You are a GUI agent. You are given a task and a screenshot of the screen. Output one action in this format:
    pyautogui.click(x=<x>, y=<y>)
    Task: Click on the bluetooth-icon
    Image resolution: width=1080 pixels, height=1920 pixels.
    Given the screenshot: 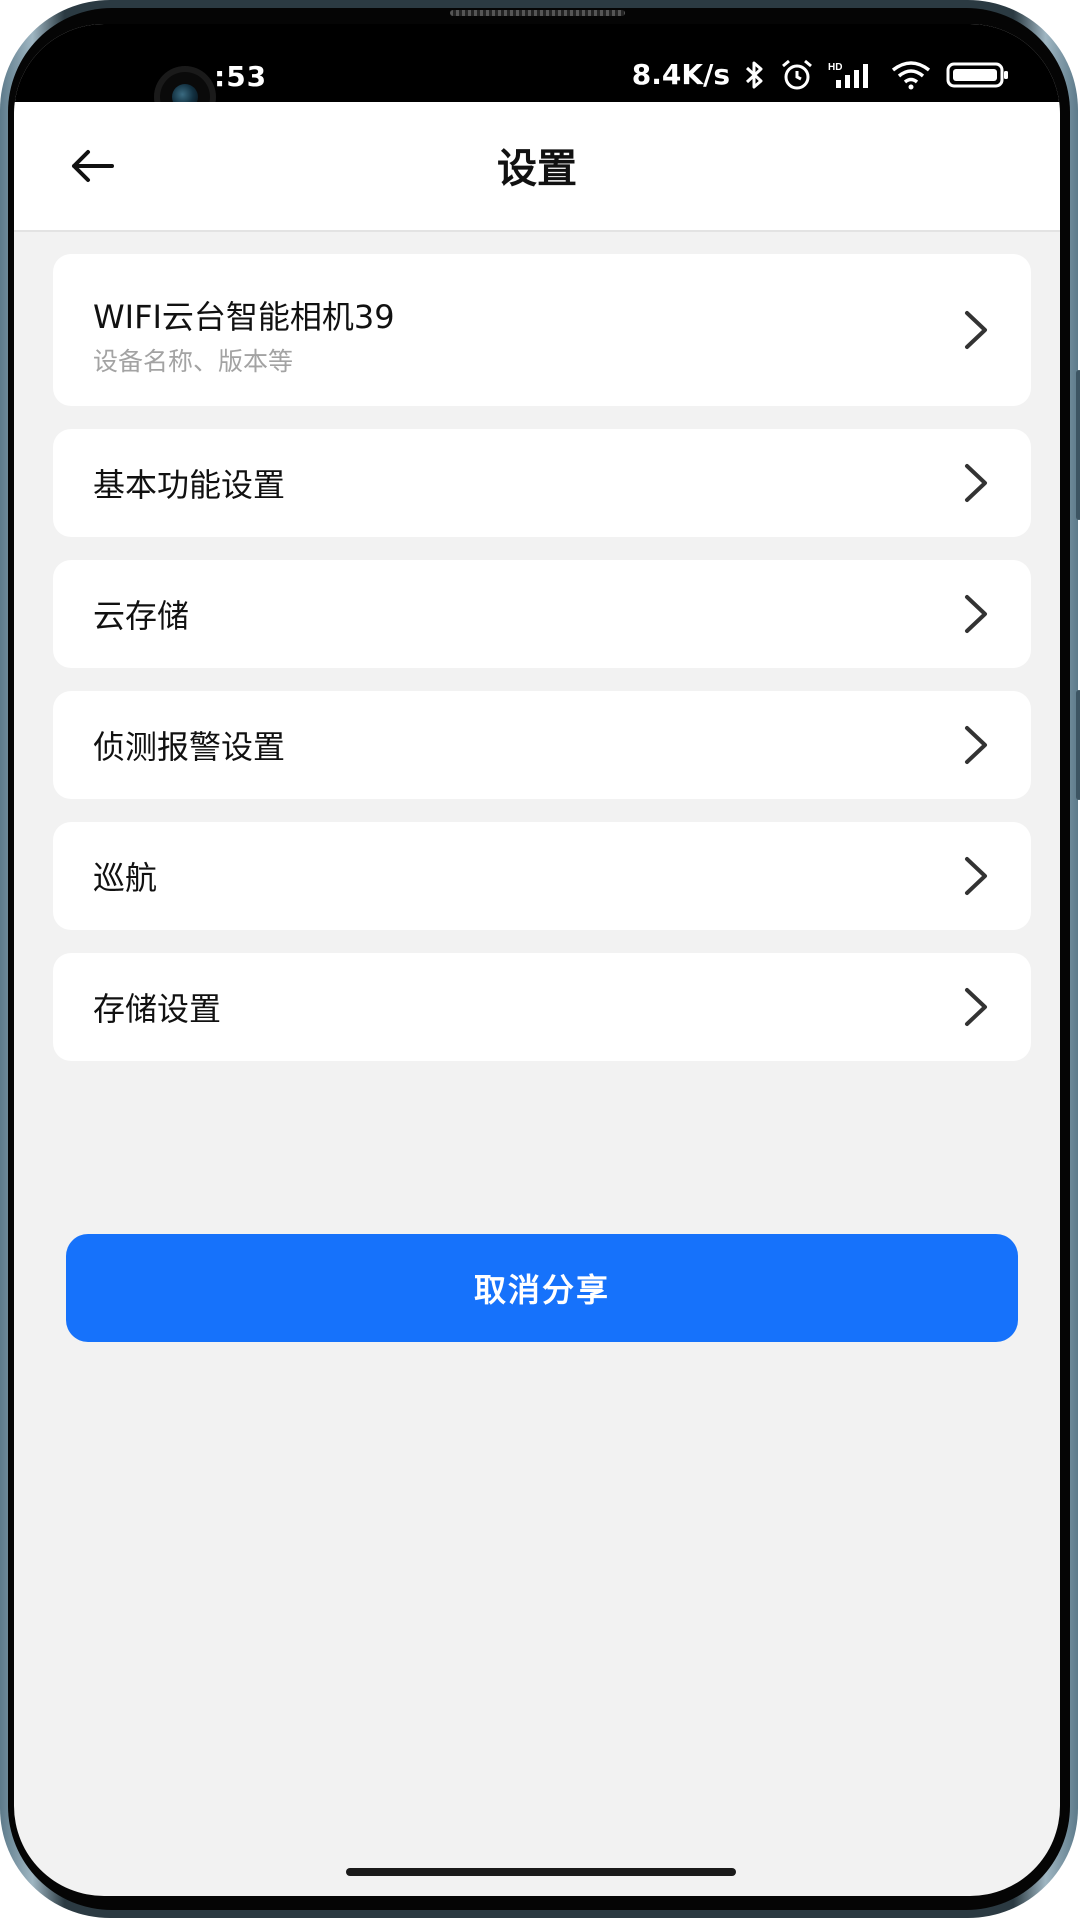 What is the action you would take?
    pyautogui.click(x=755, y=75)
    